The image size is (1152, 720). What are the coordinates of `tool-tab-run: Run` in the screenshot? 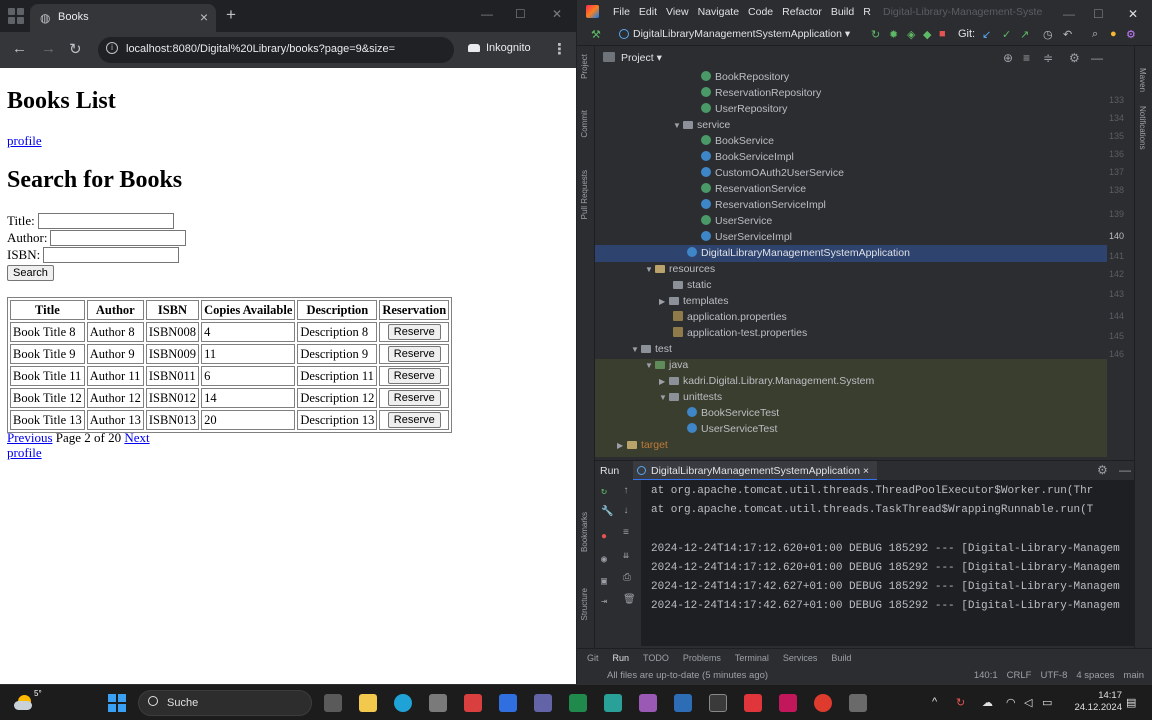 It's located at (621, 658).